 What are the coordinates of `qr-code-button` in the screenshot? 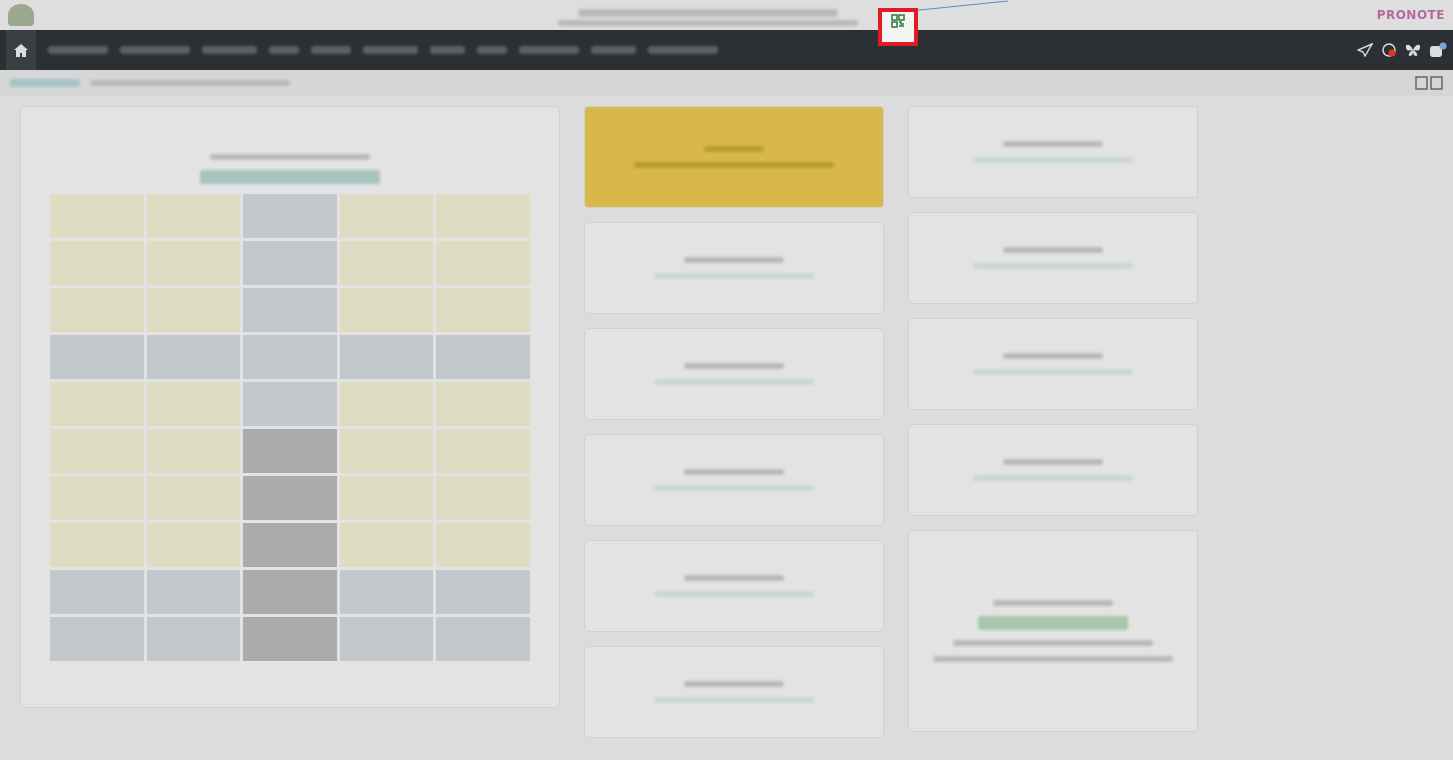 It's located at (898, 27).